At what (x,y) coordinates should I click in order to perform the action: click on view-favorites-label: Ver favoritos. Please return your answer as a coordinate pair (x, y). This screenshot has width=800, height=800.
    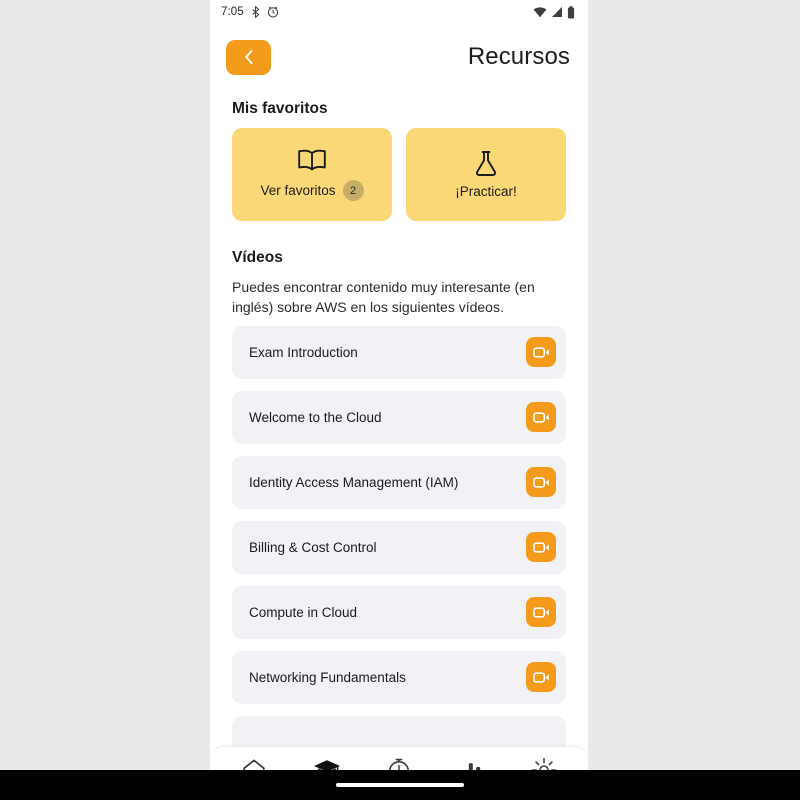
    Looking at the image, I should click on (298, 190).